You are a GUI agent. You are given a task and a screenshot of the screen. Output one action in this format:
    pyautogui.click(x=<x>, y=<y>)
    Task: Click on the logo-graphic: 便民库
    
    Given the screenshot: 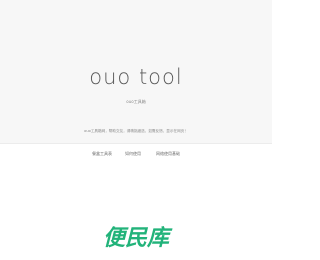 What is the action you would take?
    pyautogui.click(x=138, y=238)
    